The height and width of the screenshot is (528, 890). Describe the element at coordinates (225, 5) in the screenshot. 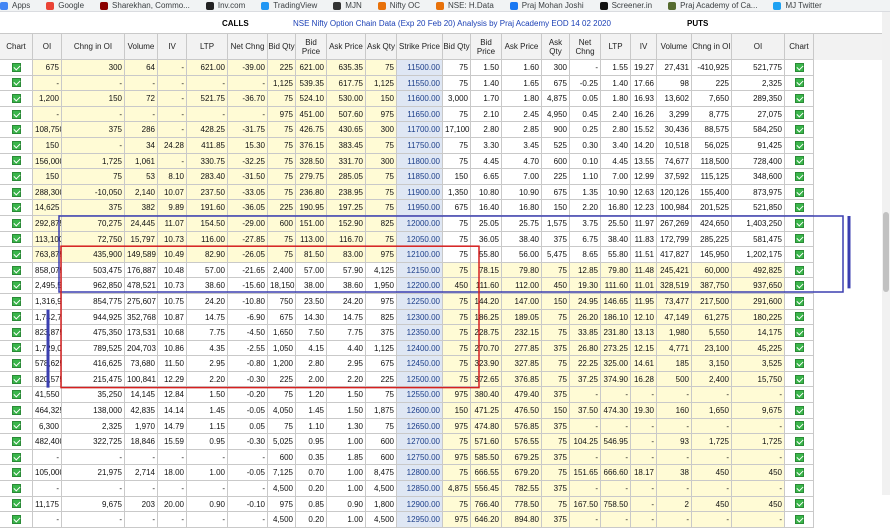

I see `bookmark-3: Inv.com` at that location.